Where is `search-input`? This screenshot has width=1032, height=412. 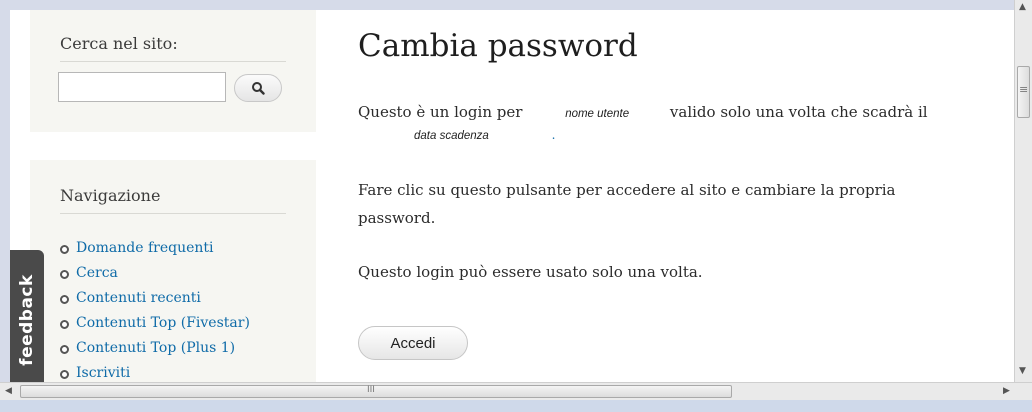
search-input is located at coordinates (142, 87).